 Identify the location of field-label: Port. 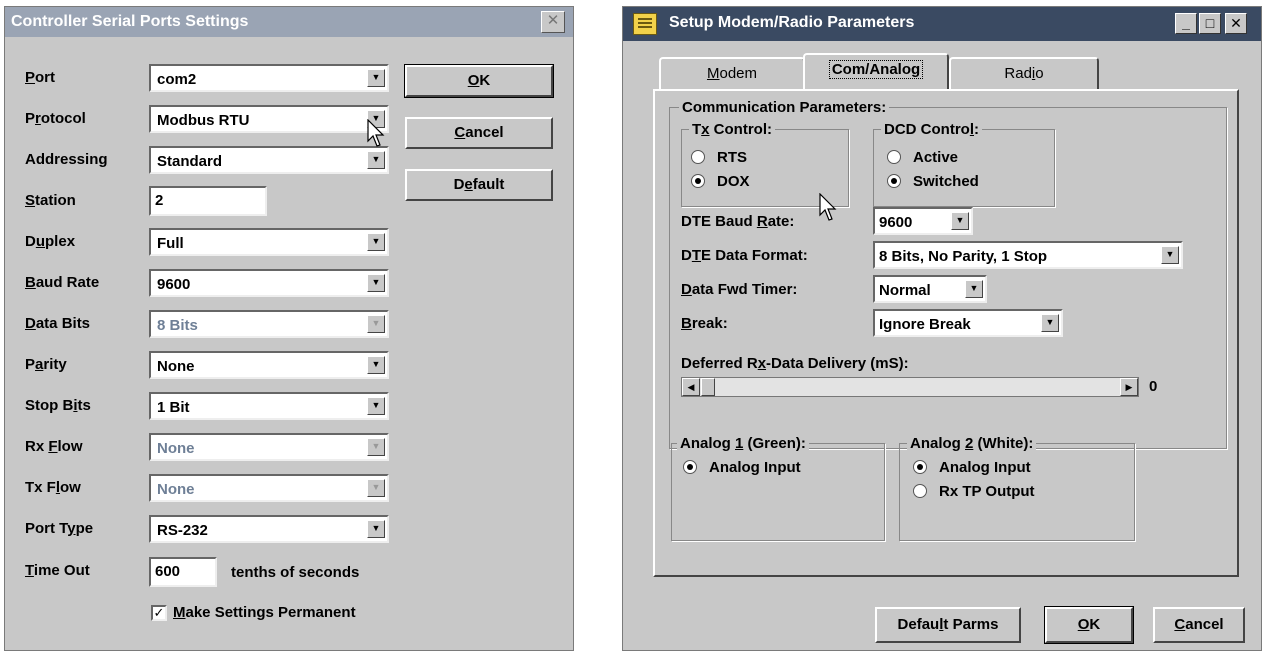
(40, 77).